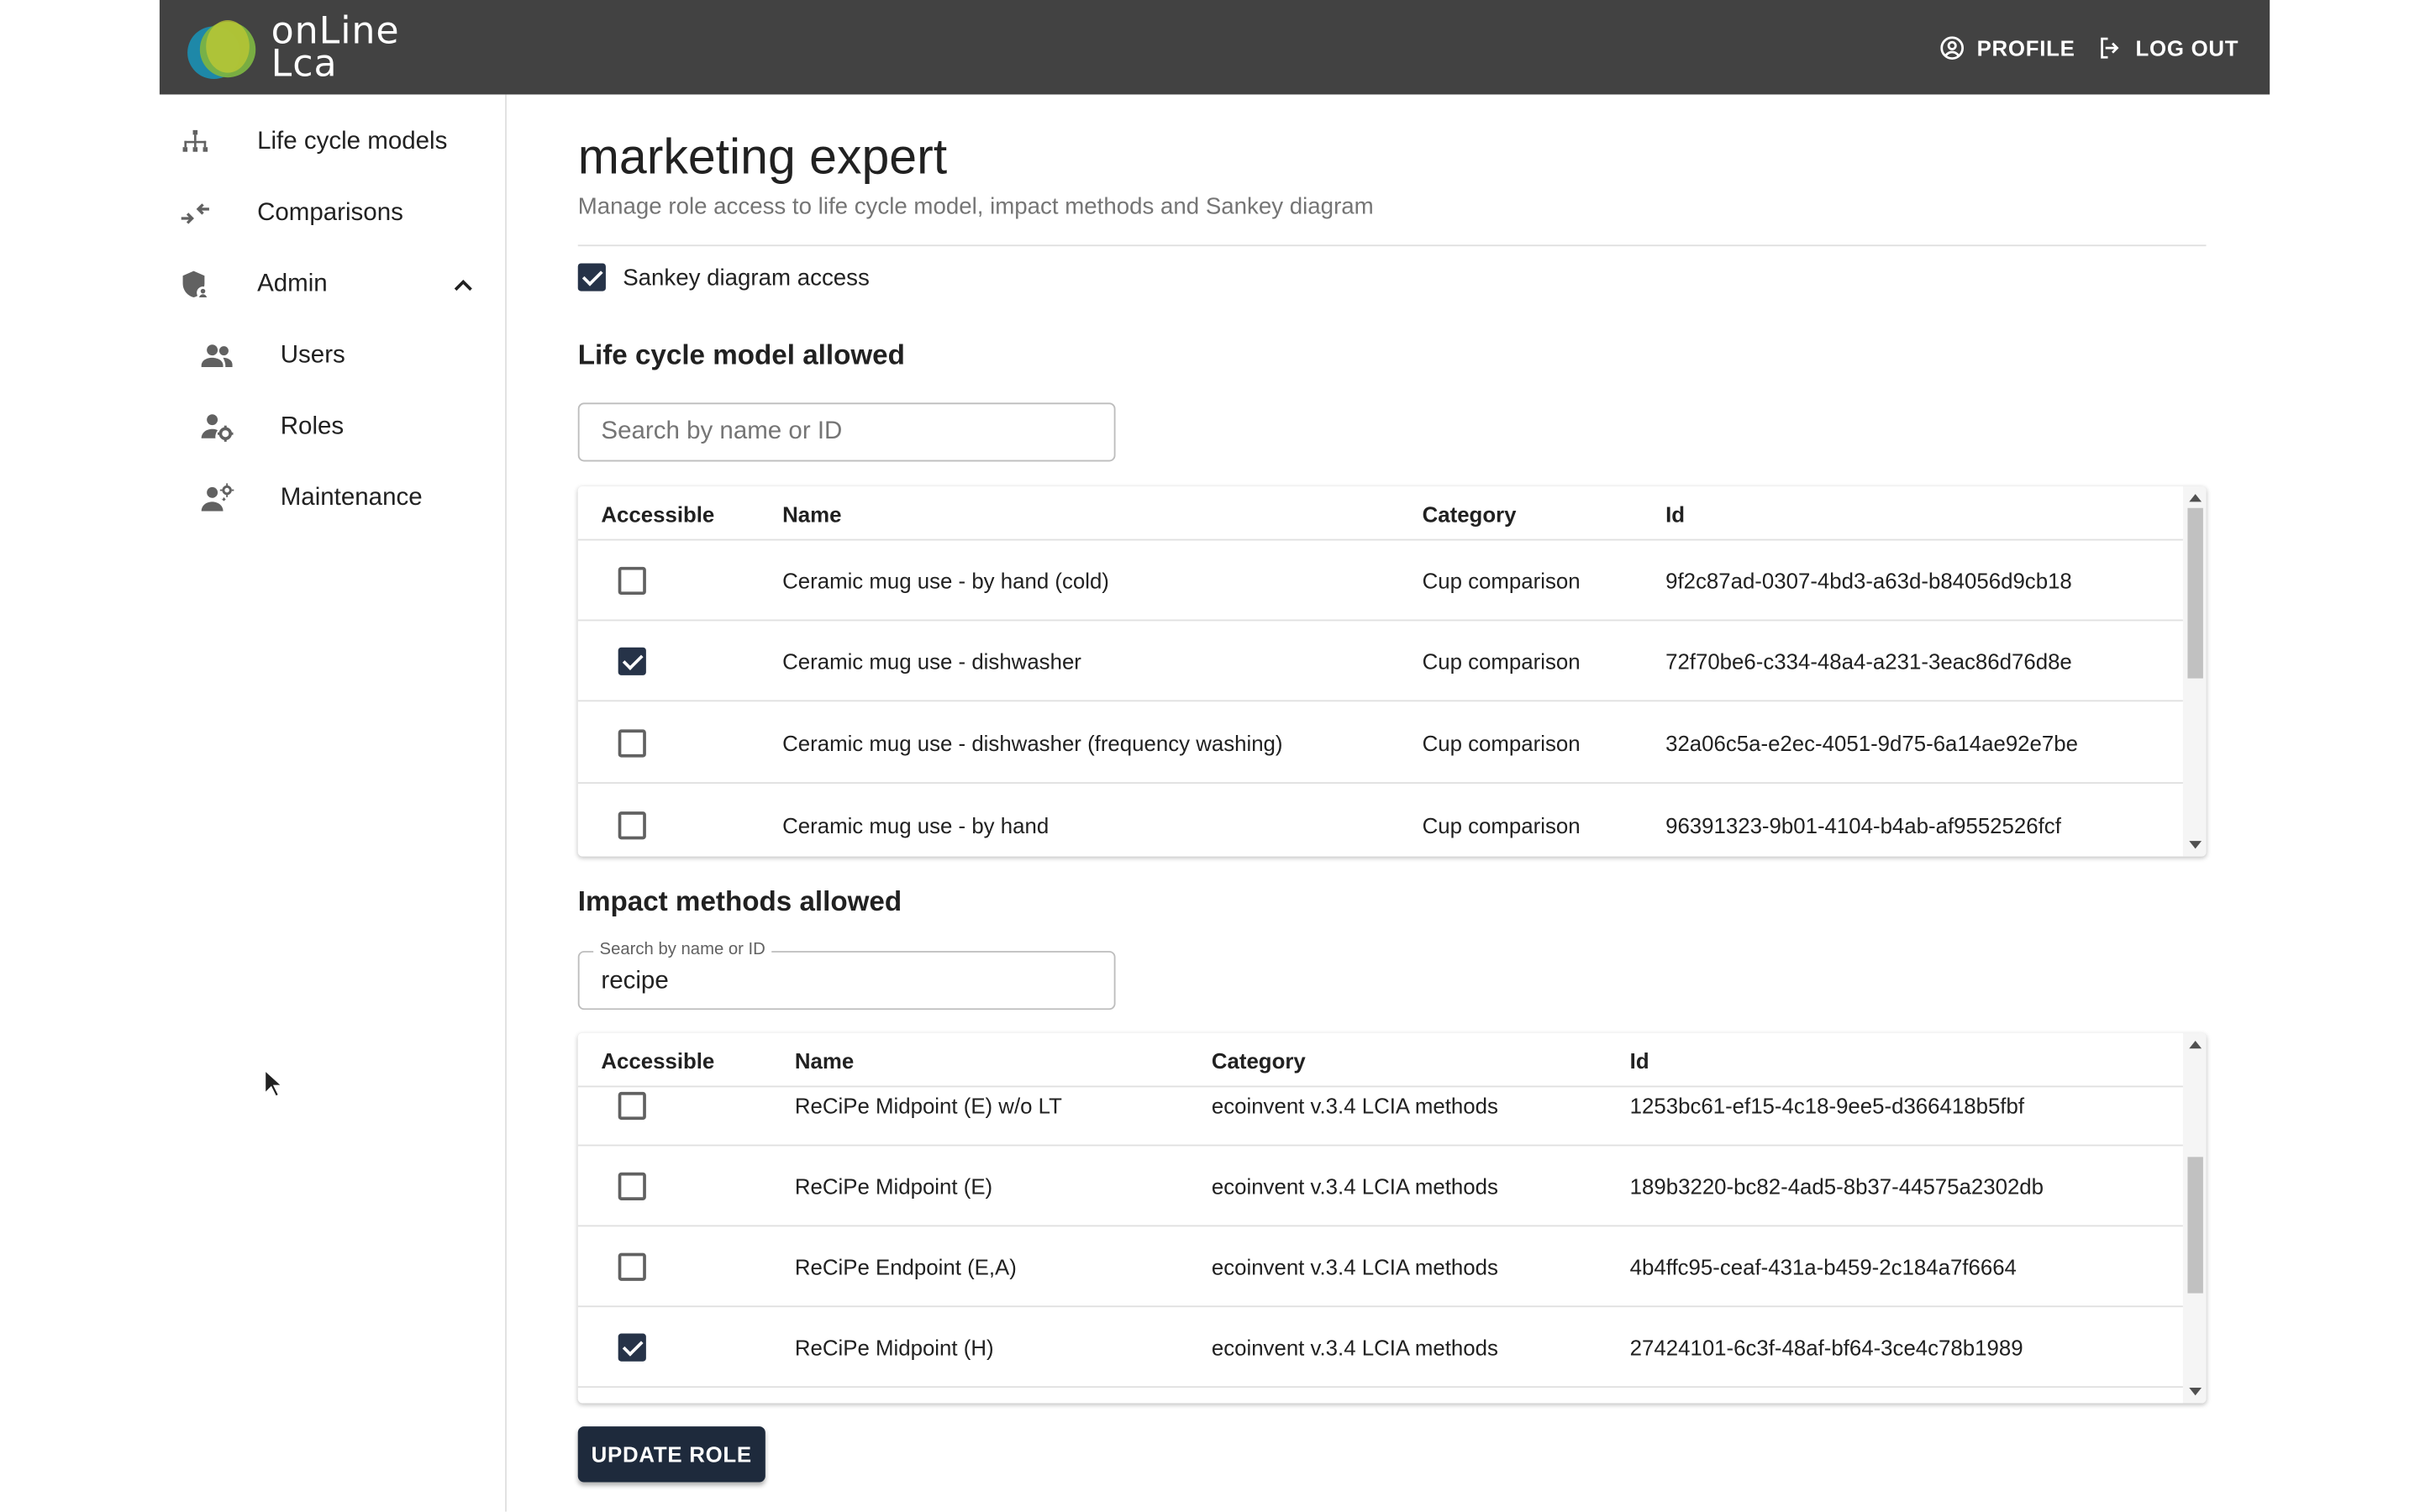  Describe the element at coordinates (463, 285) in the screenshot. I see `chevron-up-icon` at that location.